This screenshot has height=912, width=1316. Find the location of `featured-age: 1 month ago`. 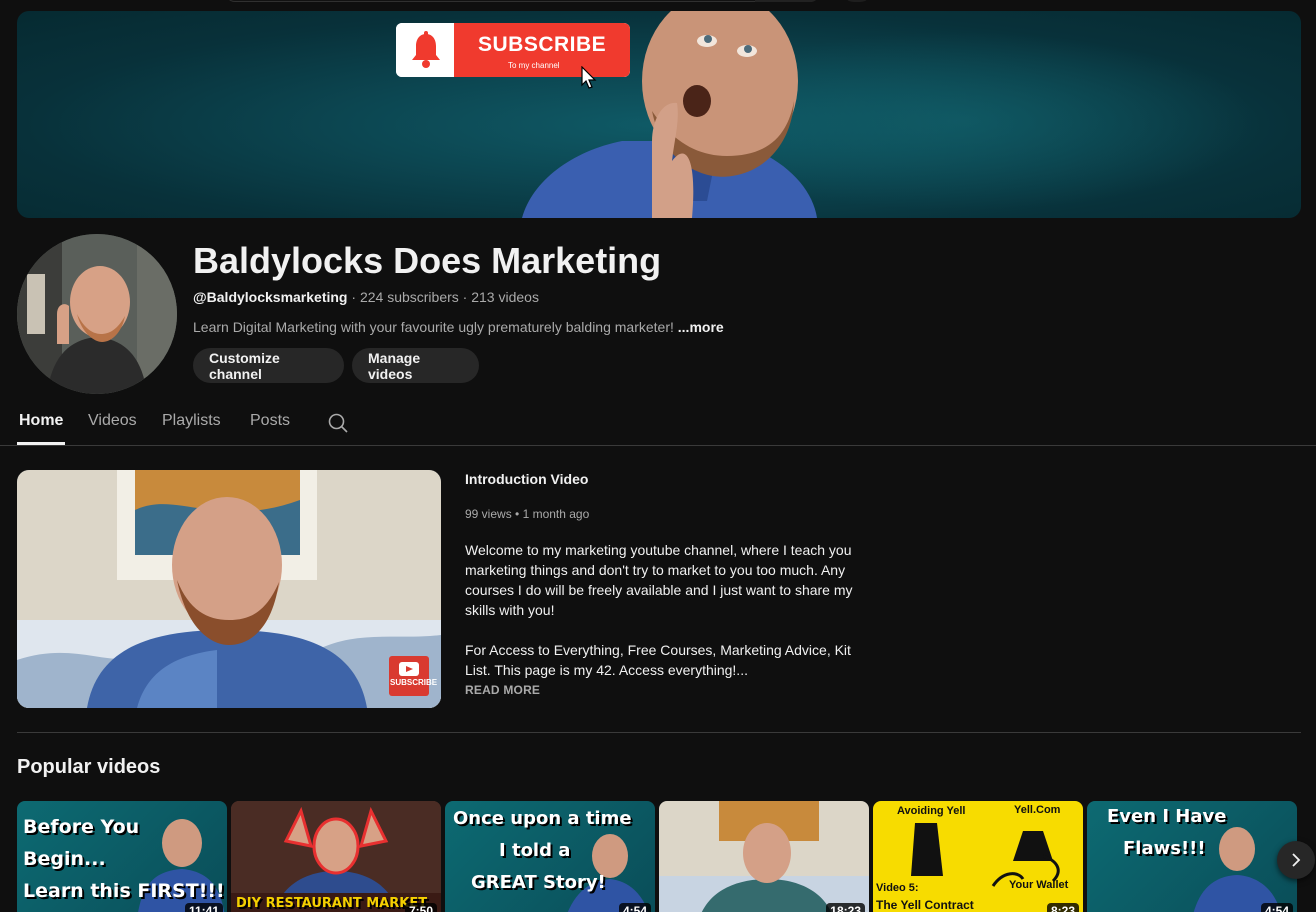

featured-age: 1 month ago is located at coordinates (556, 514).